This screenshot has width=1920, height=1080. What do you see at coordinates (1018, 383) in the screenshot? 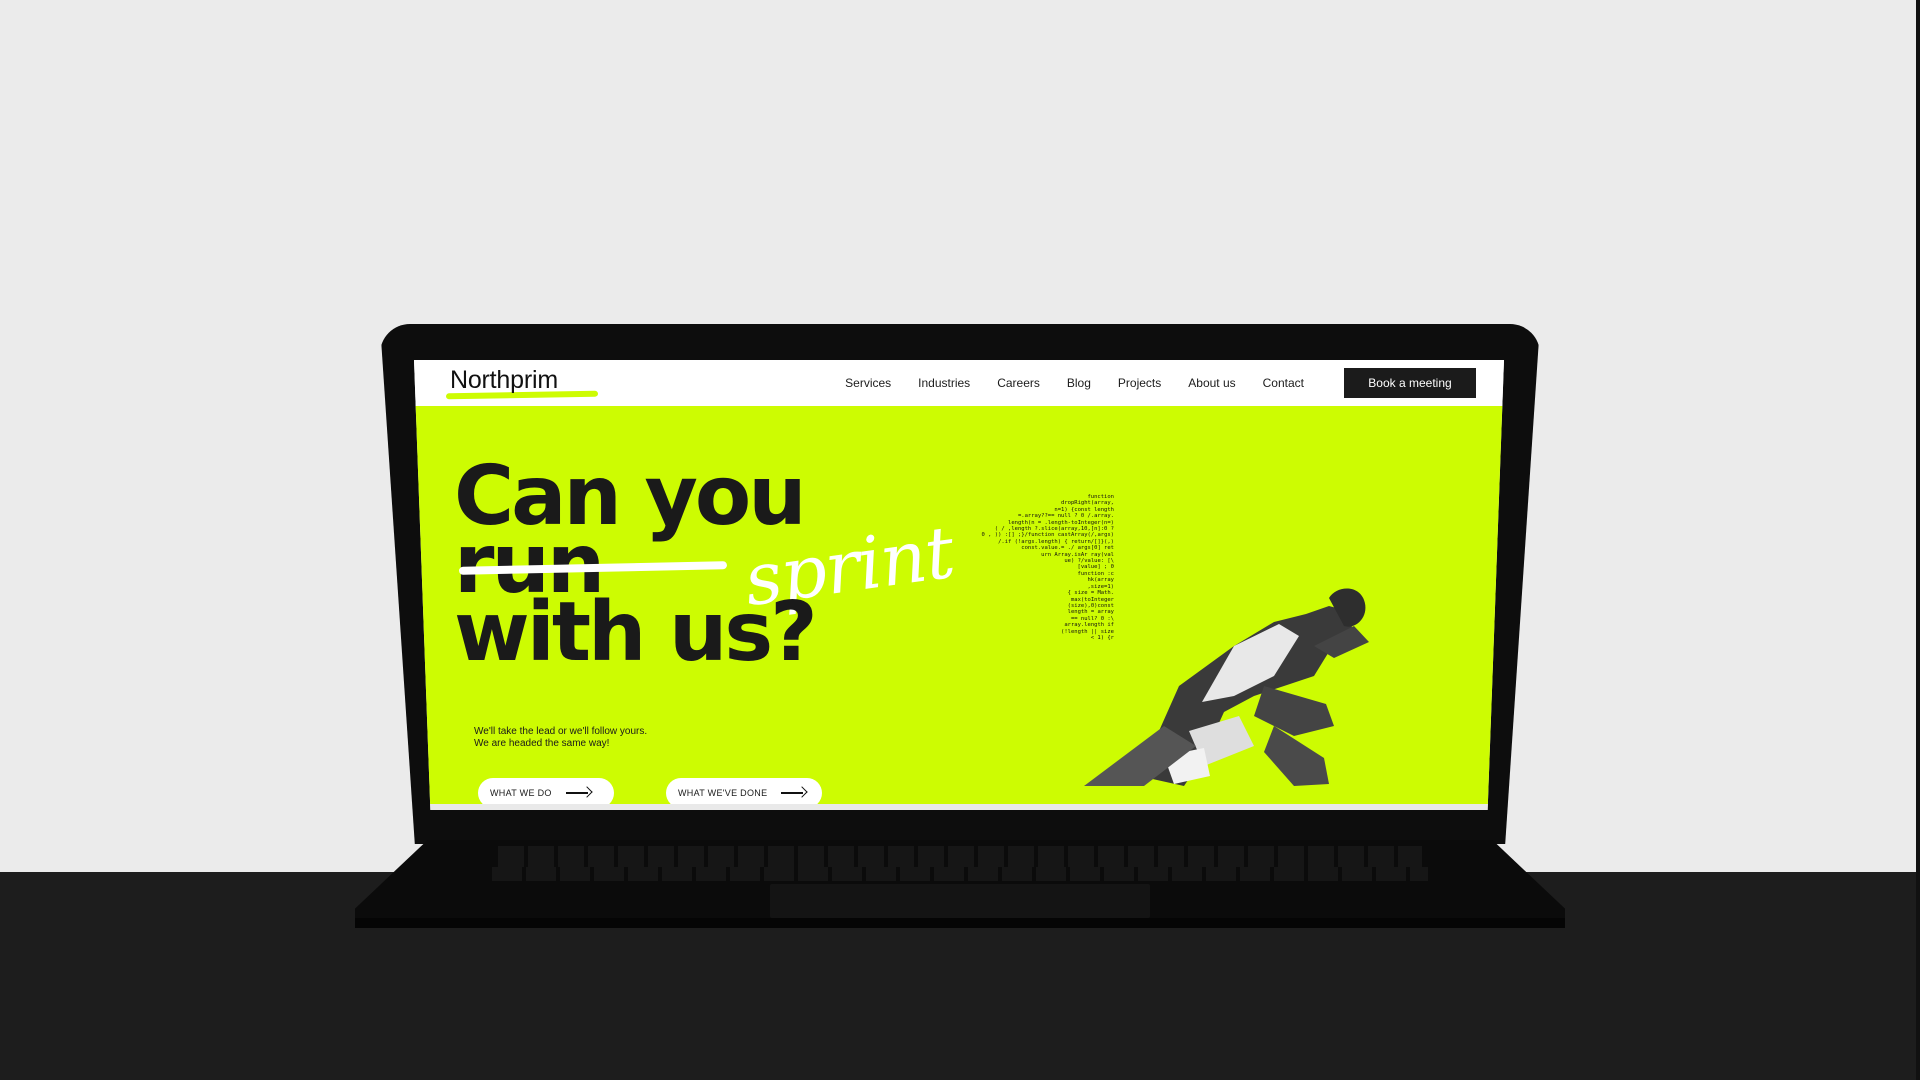
I see `nav-careers: Careers` at bounding box center [1018, 383].